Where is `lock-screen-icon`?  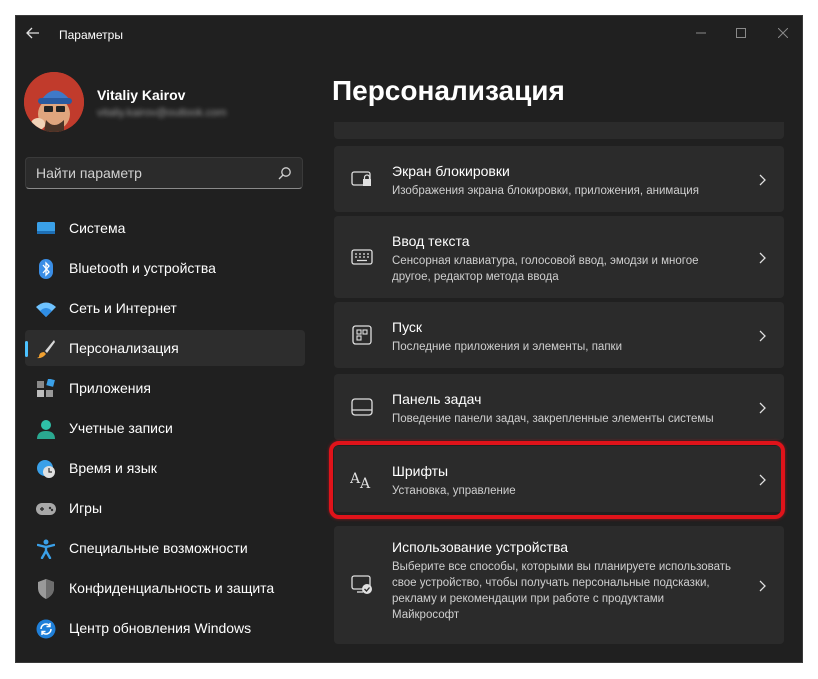
lock-screen-icon is located at coordinates (362, 179).